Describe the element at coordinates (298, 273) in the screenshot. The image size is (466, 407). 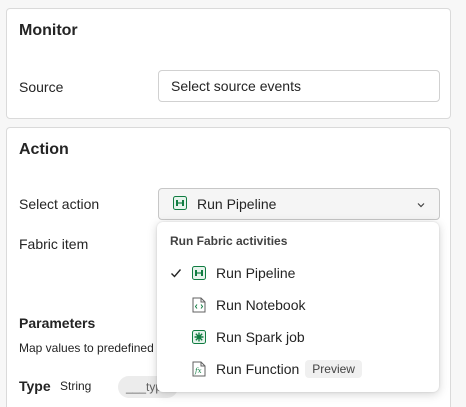
I see `menu-item-run-pipeline: Run Pipeline` at that location.